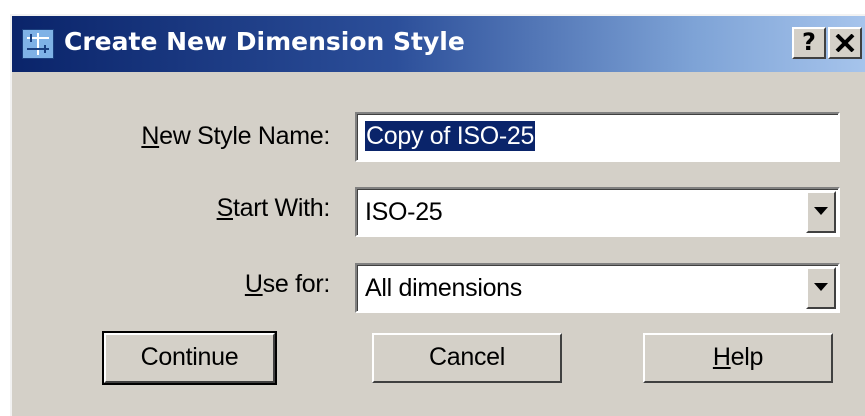  What do you see at coordinates (467, 358) in the screenshot?
I see `cancel-button: Cancel` at bounding box center [467, 358].